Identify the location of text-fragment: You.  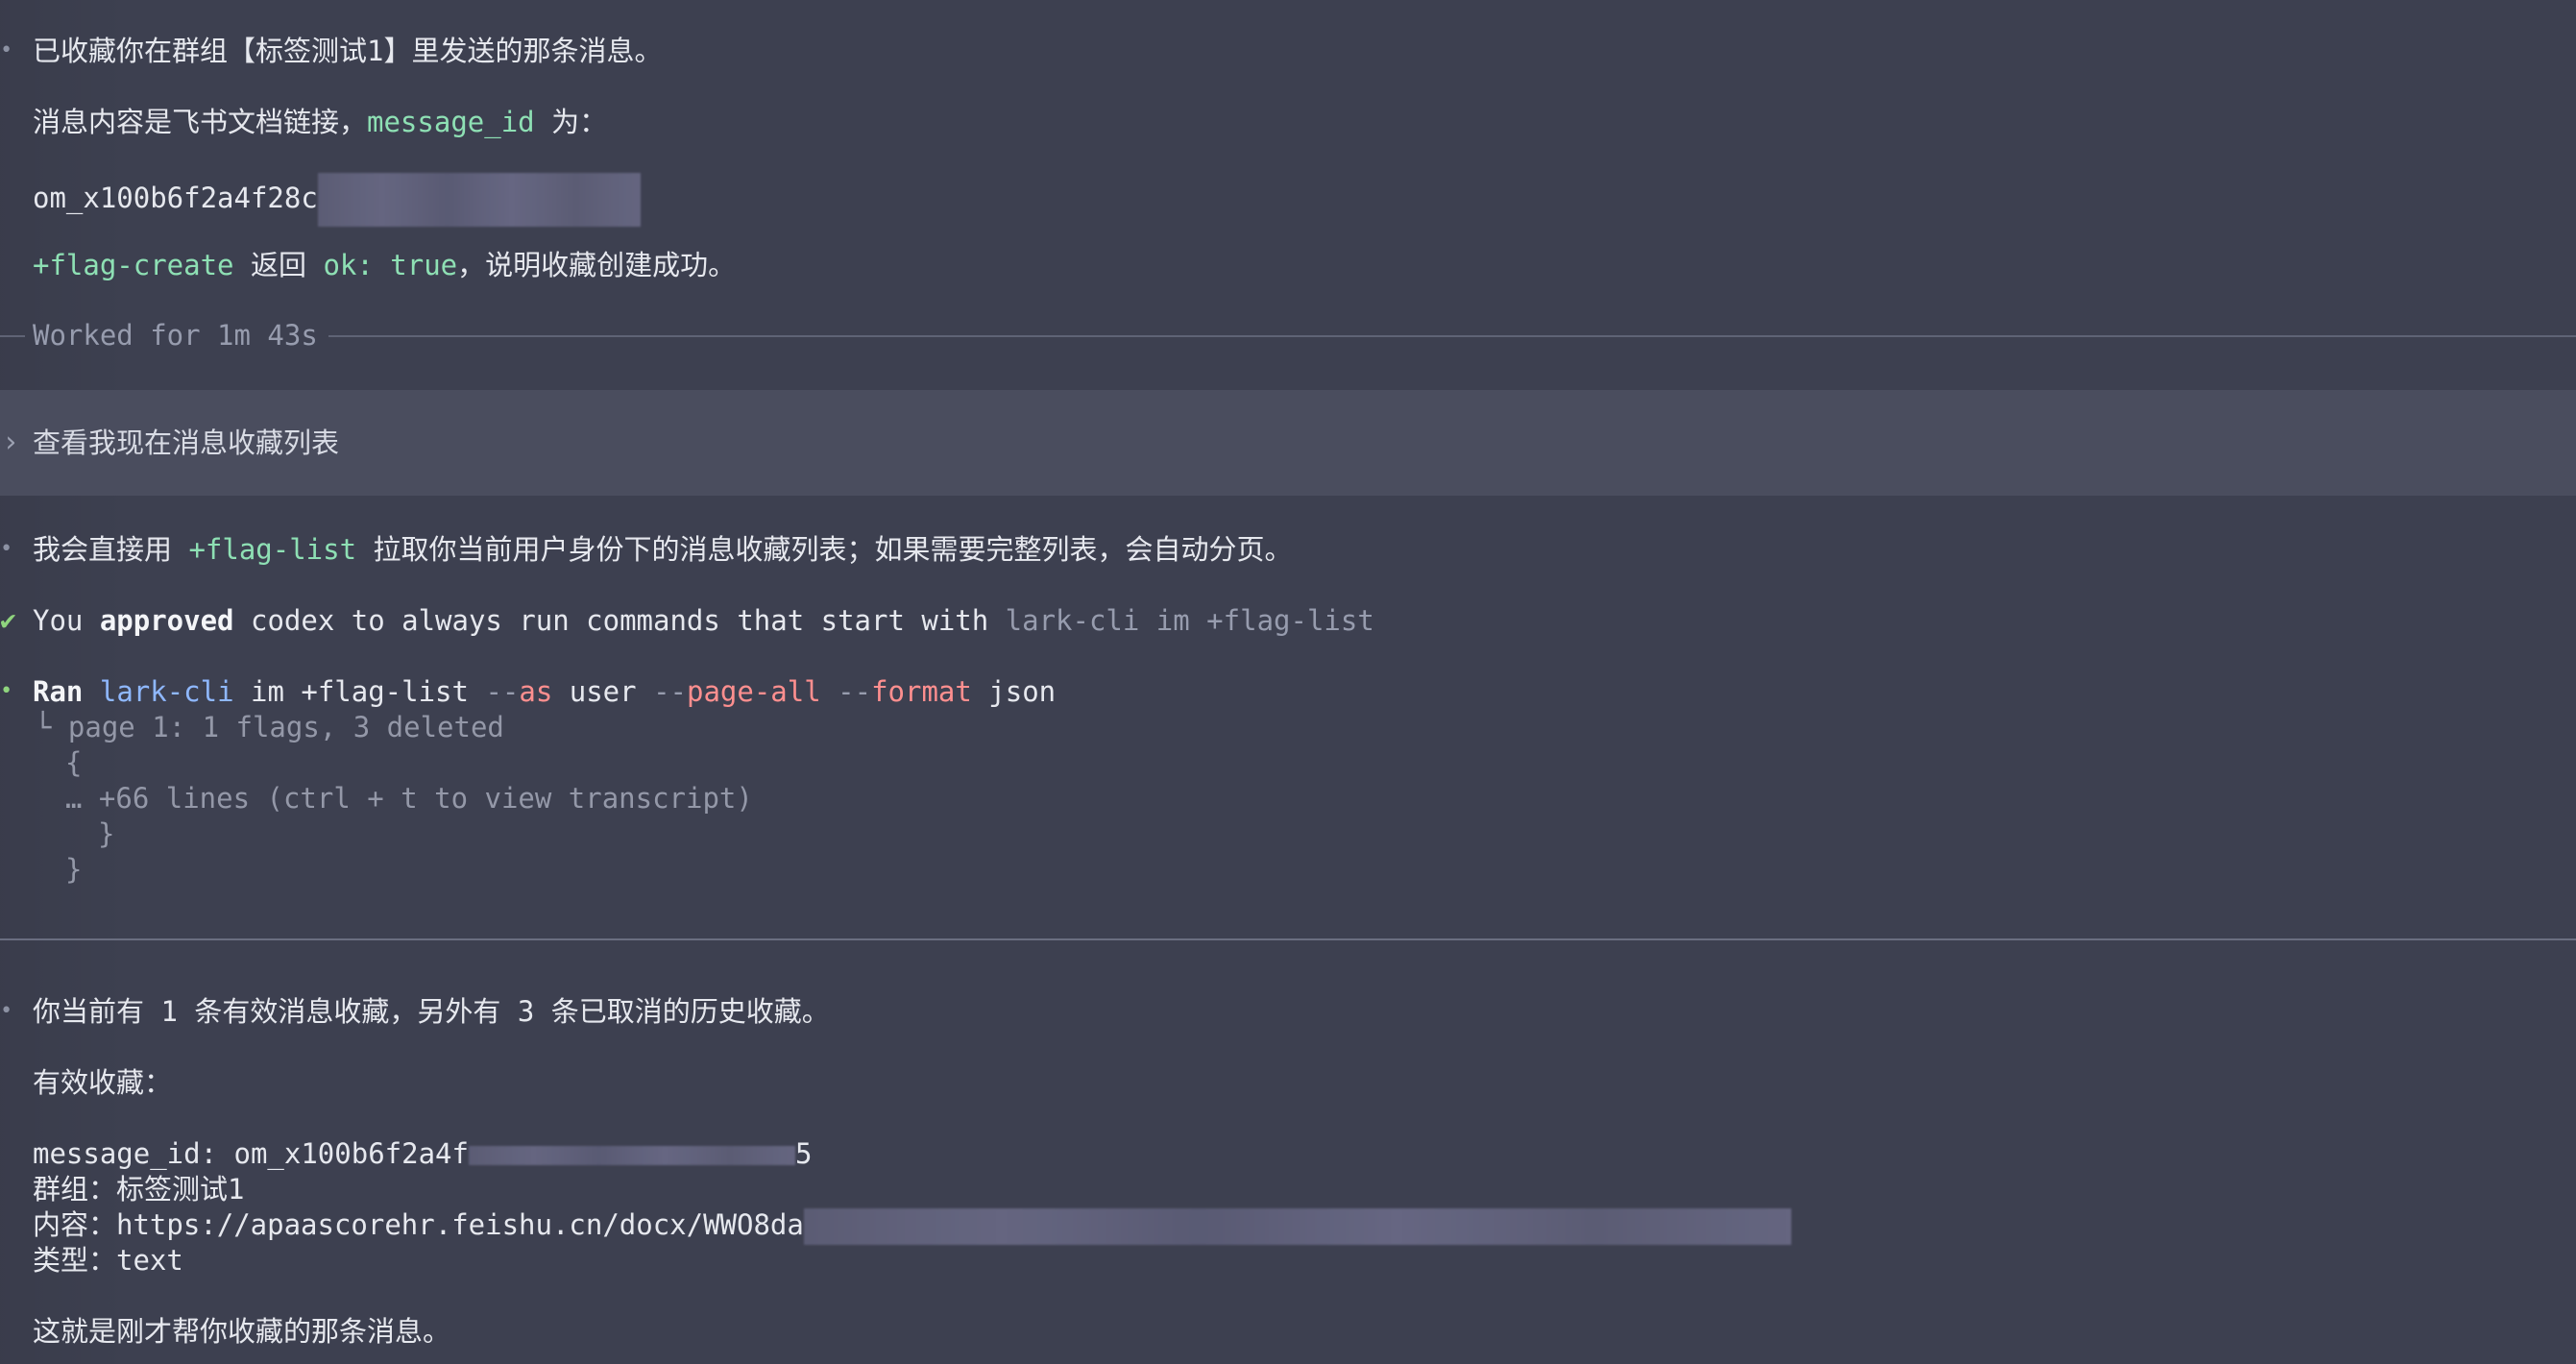
(66, 620).